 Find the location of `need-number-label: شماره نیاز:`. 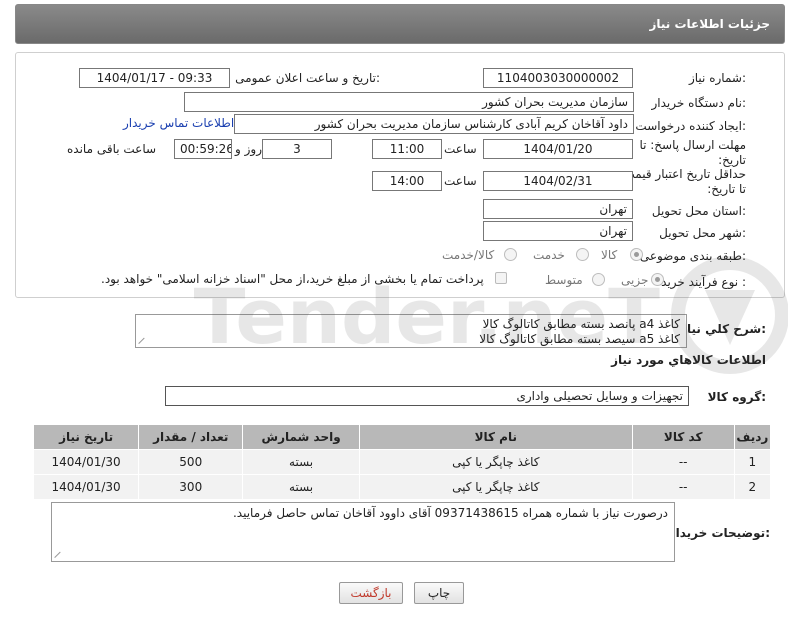

need-number-label: شماره نیاز: is located at coordinates (717, 78).